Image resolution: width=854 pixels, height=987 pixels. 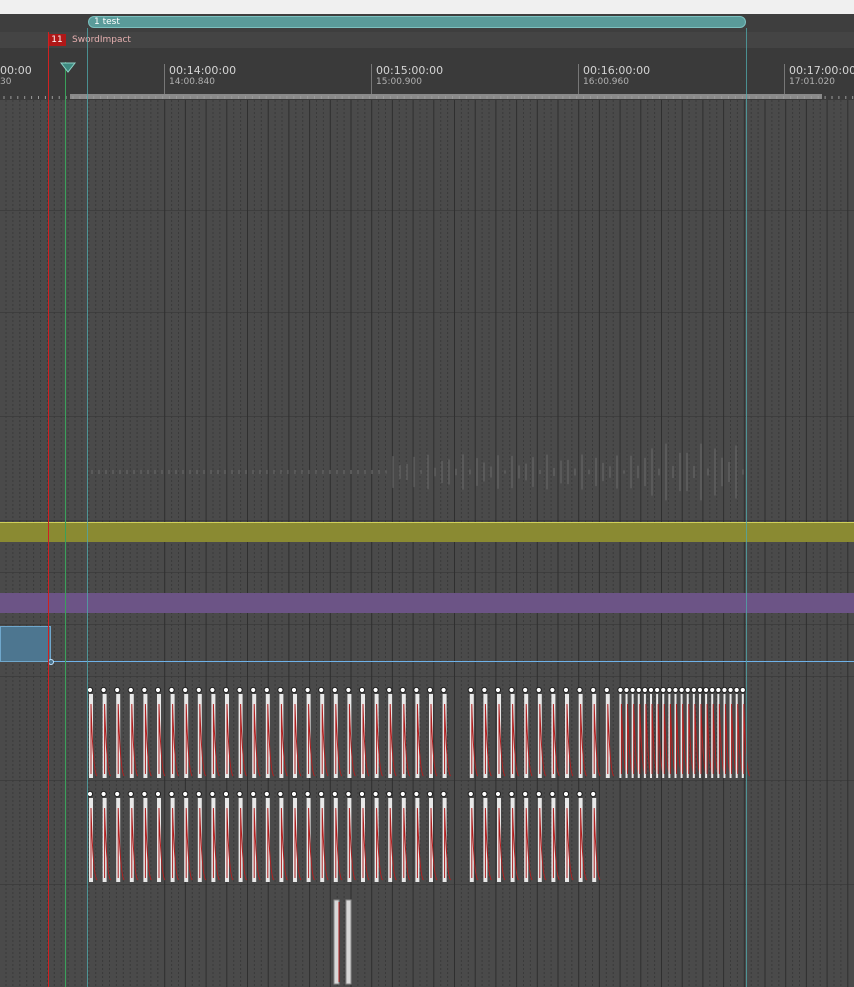 I want to click on playhead-line, so click(x=48, y=509).